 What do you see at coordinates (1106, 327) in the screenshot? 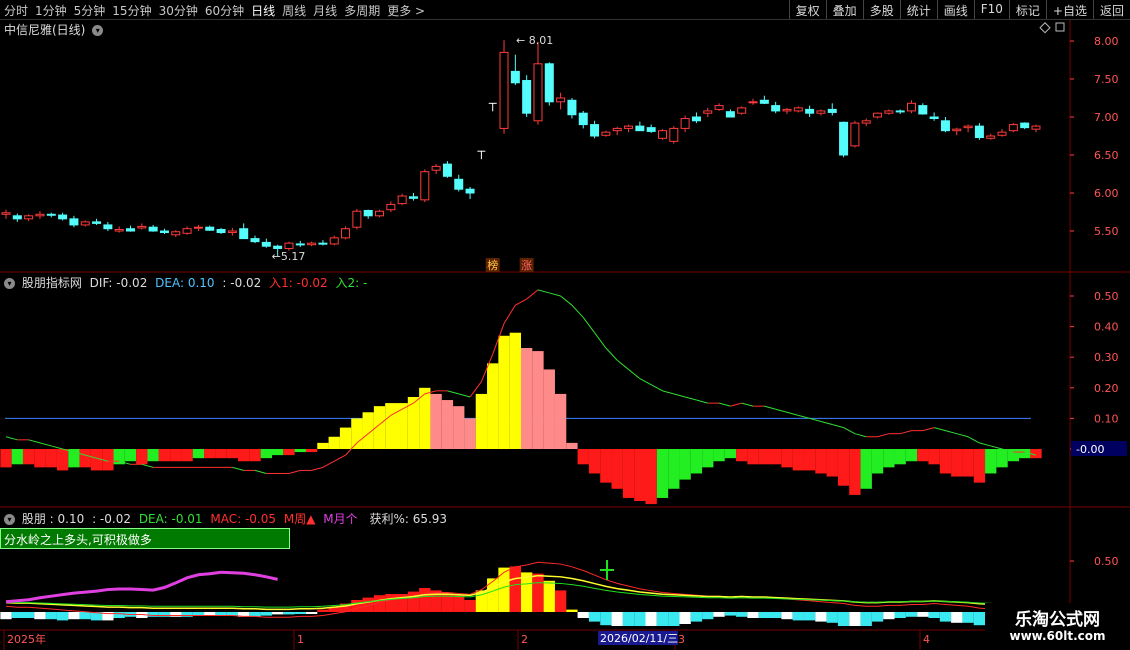
I see `macd-tick-label: 0.40` at bounding box center [1106, 327].